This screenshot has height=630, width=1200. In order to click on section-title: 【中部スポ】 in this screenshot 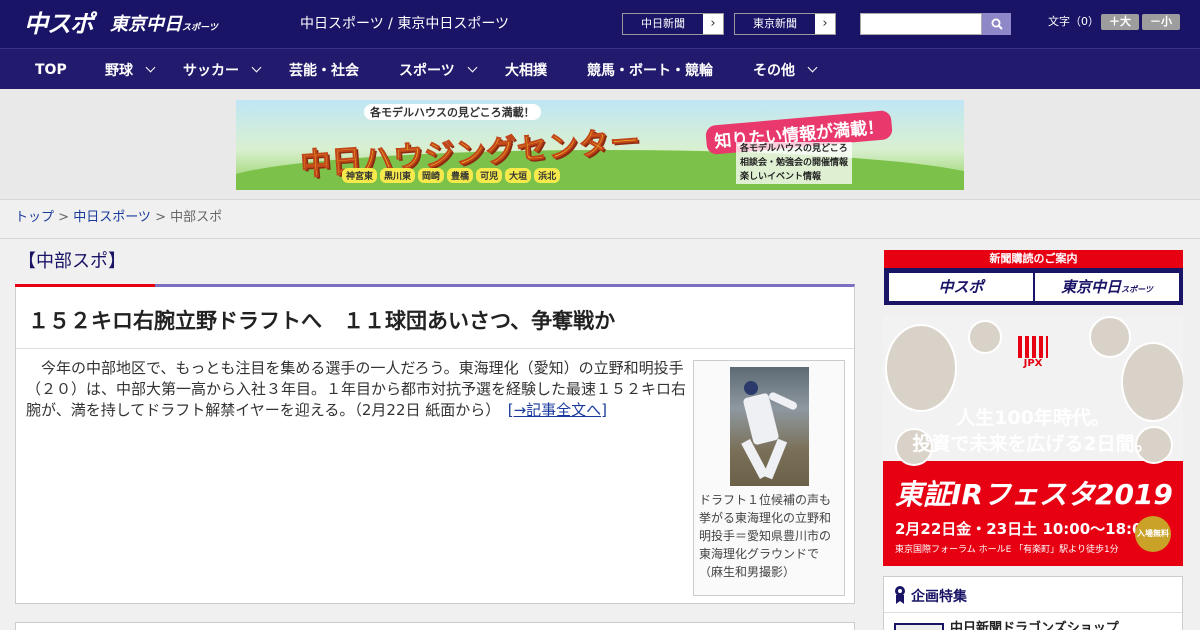, I will do `click(72, 261)`.